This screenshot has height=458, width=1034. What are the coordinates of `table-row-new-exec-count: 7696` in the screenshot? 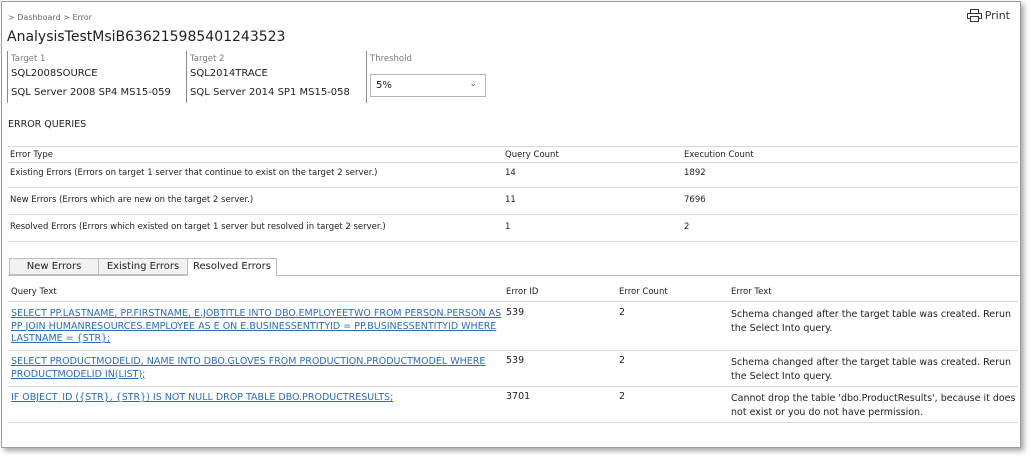 It's located at (695, 200).